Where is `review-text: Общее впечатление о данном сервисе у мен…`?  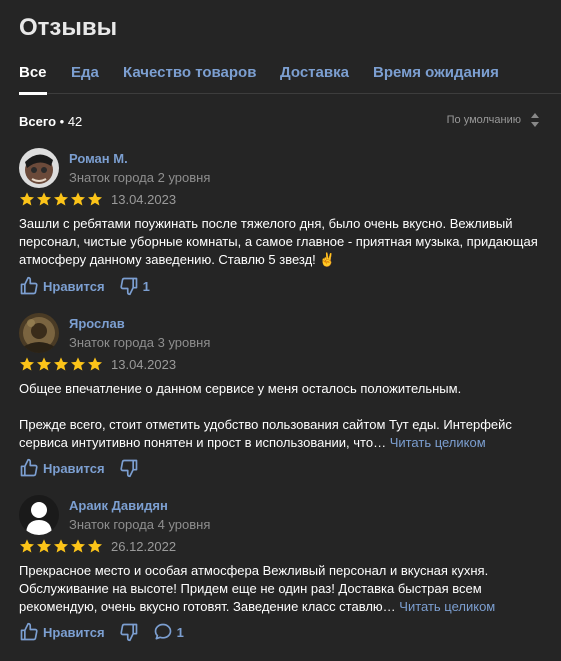 review-text: Общее впечатление о данном сервисе у мен… is located at coordinates (280, 416).